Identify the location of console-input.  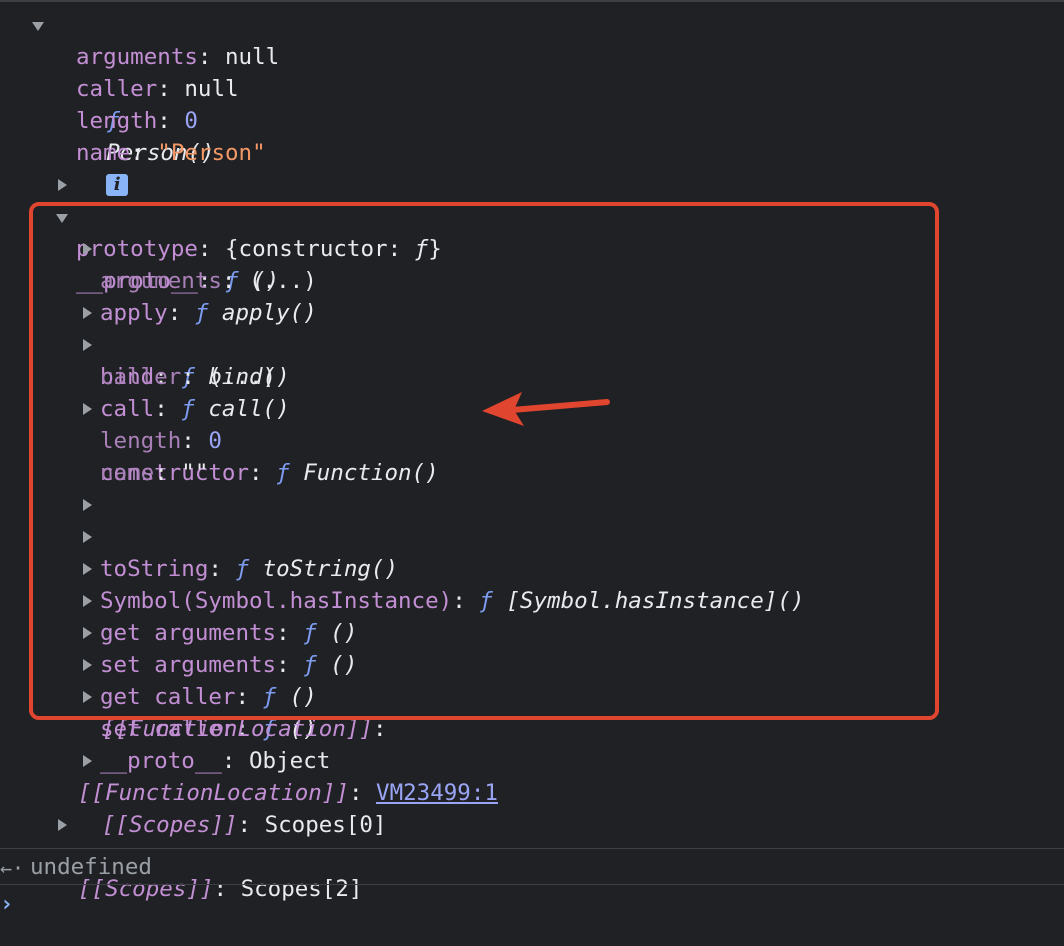
(539, 908).